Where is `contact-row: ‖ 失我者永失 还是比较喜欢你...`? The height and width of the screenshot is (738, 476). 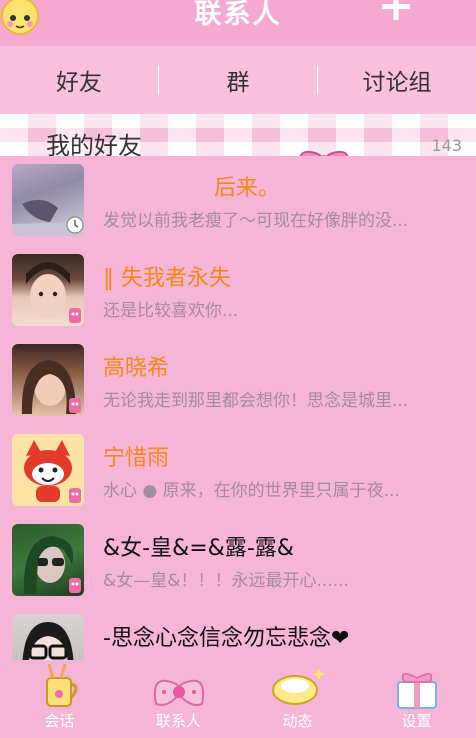
contact-row: ‖ 失我者永失 还是比较喜欢你... is located at coordinates (238, 291).